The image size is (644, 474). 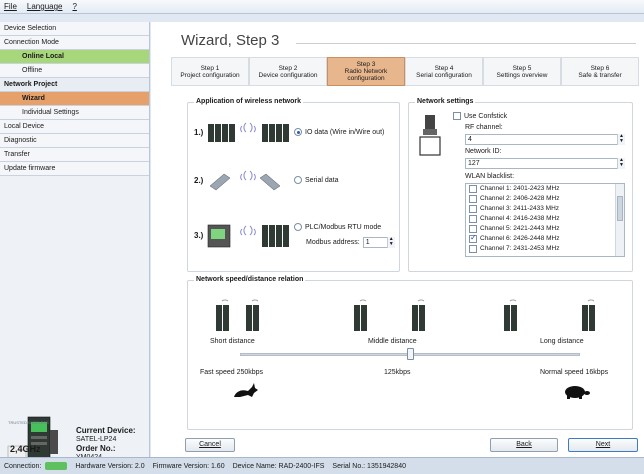 I want to click on next-button-label: Next, so click(x=603, y=444).